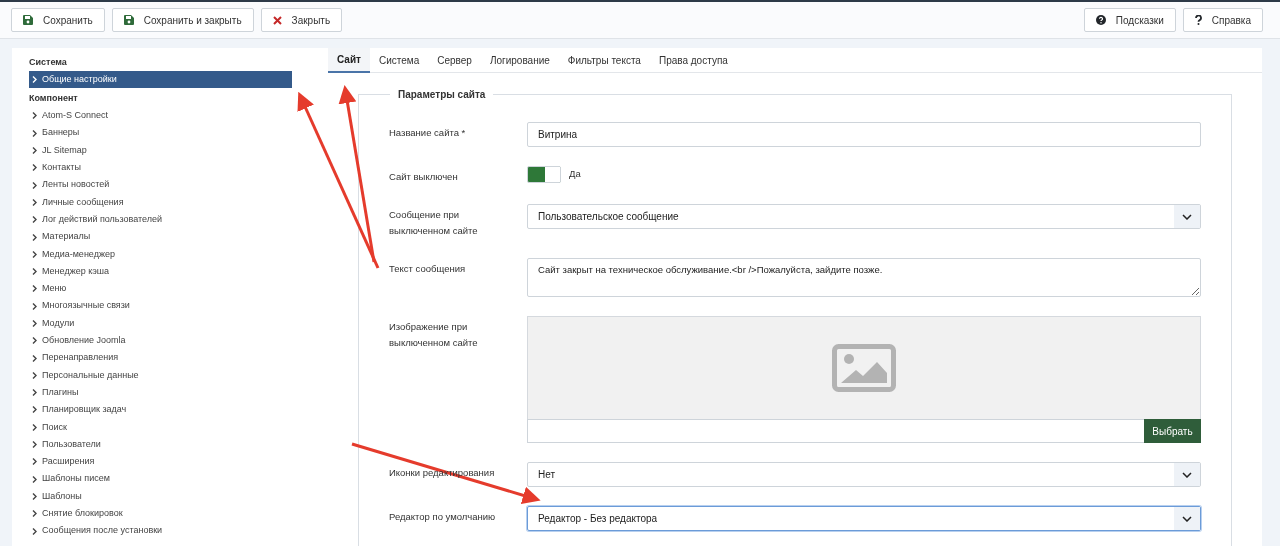 The width and height of the screenshot is (1280, 546). I want to click on sidebar-item: Модули, so click(160, 323).